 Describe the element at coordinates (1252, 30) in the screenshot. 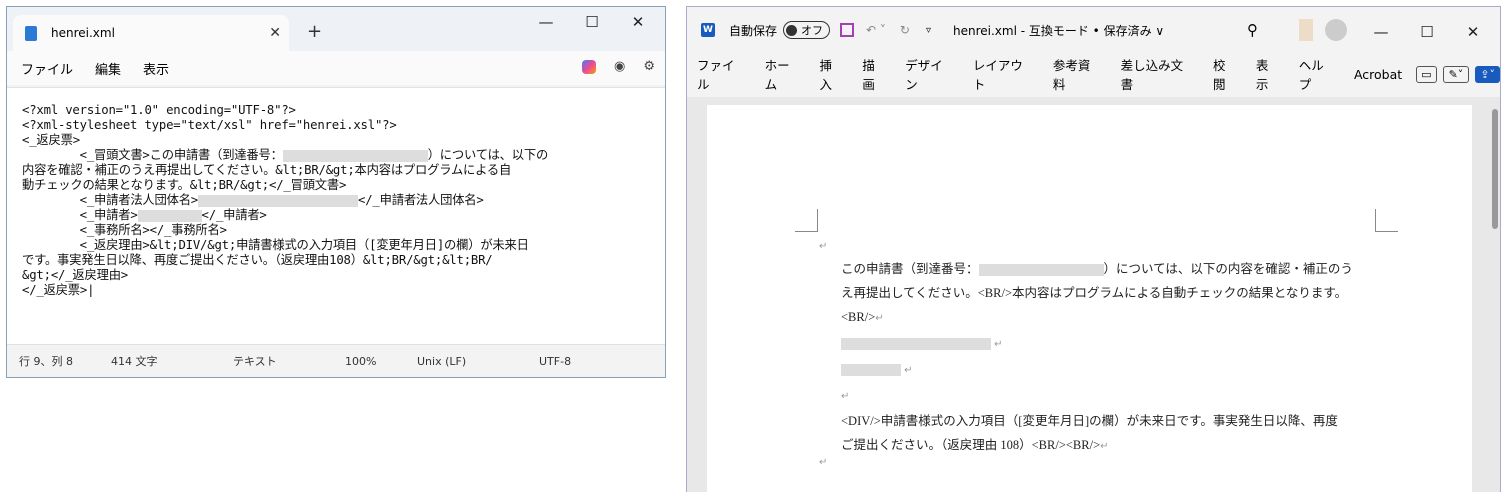

I see `search-icon: ⚲` at that location.